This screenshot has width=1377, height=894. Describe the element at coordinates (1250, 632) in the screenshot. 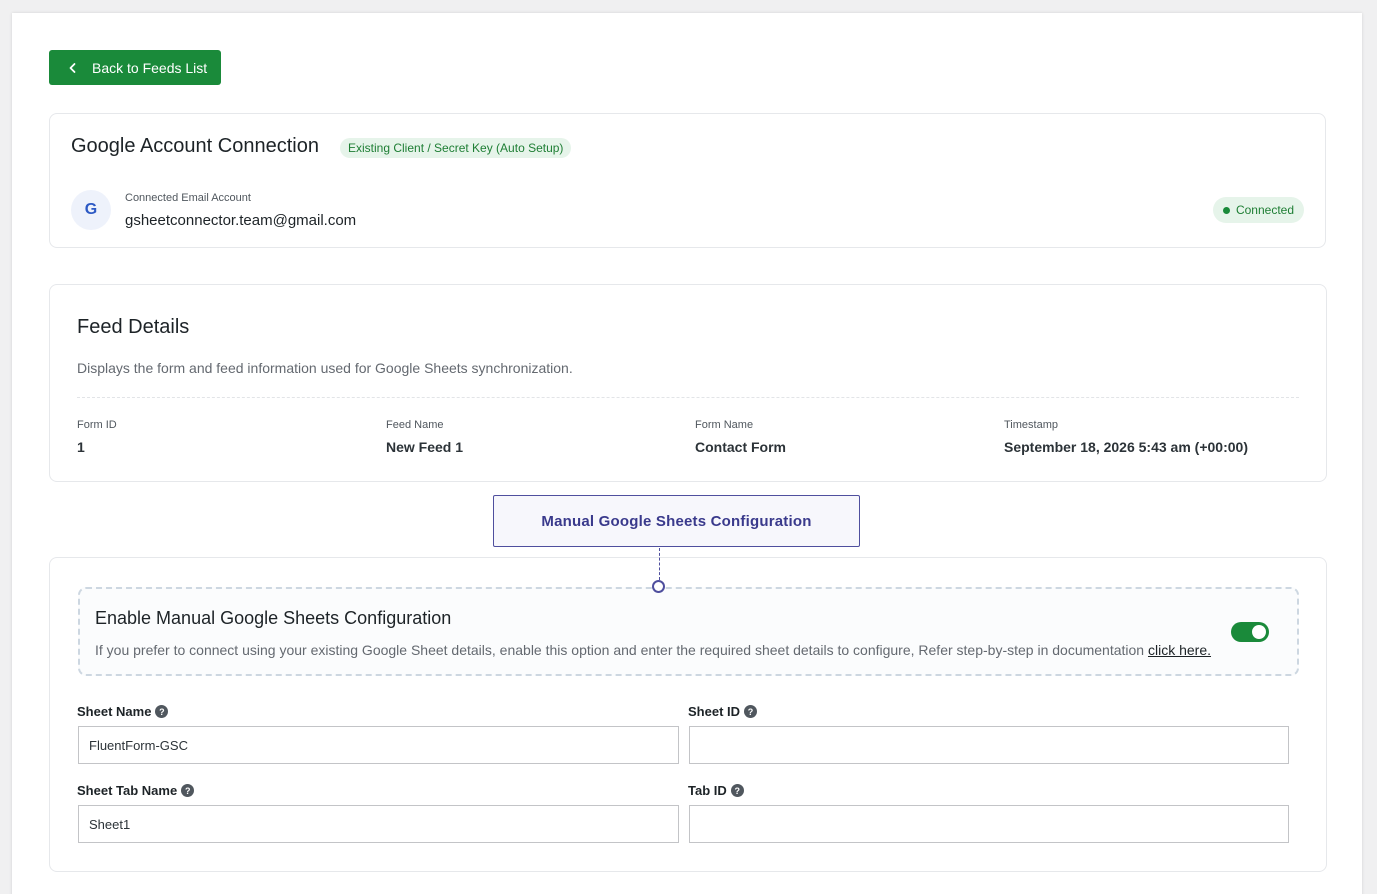

I see `enable-manual-config-toggle` at that location.